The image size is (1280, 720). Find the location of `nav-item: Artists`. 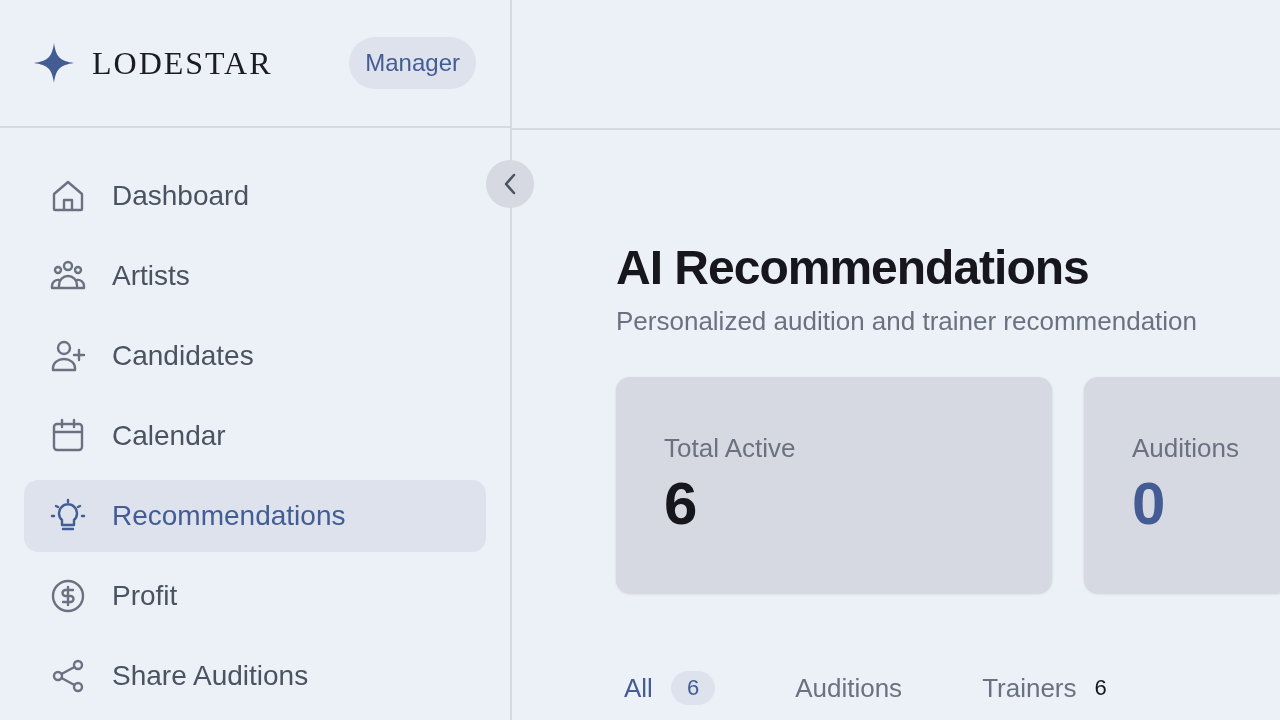

nav-item: Artists is located at coordinates (255, 276).